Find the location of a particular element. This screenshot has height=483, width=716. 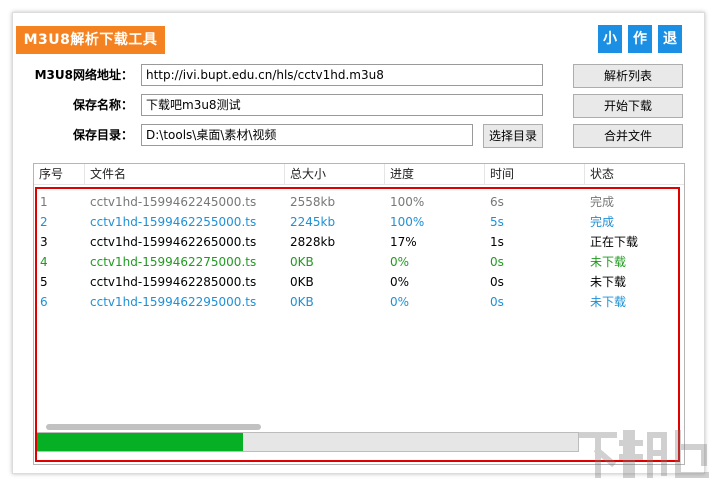

save-name-input: 下载吧m3u8测试 is located at coordinates (342, 105).